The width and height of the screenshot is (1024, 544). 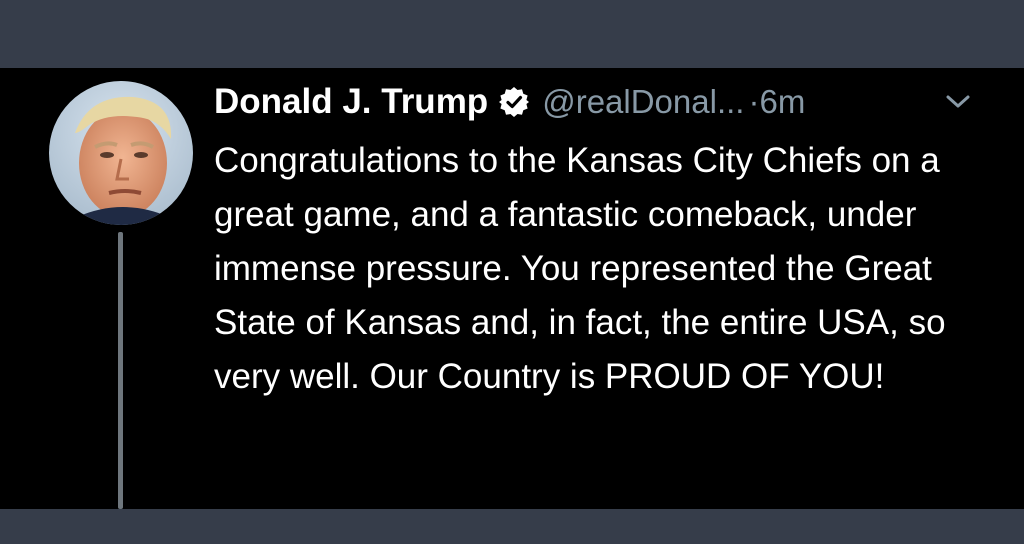 I want to click on tweet-header: Donald J. Trump @realDonal... · 6m, so click(x=509, y=102).